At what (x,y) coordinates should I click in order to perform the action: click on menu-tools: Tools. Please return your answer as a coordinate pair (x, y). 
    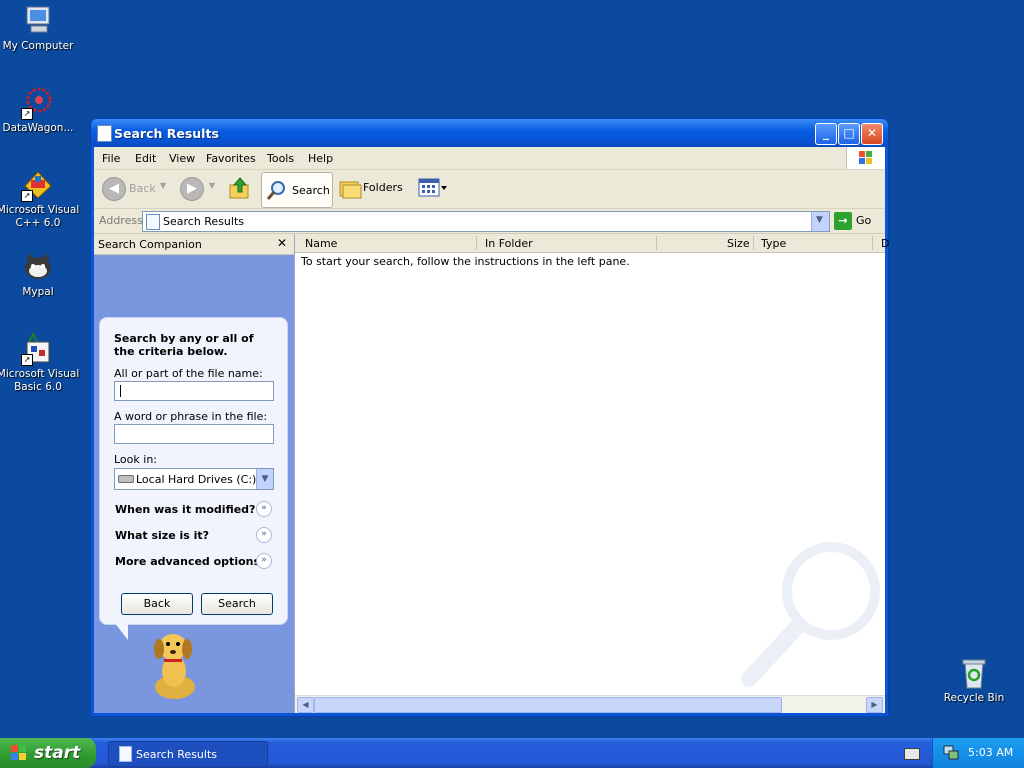
    Looking at the image, I should click on (280, 158).